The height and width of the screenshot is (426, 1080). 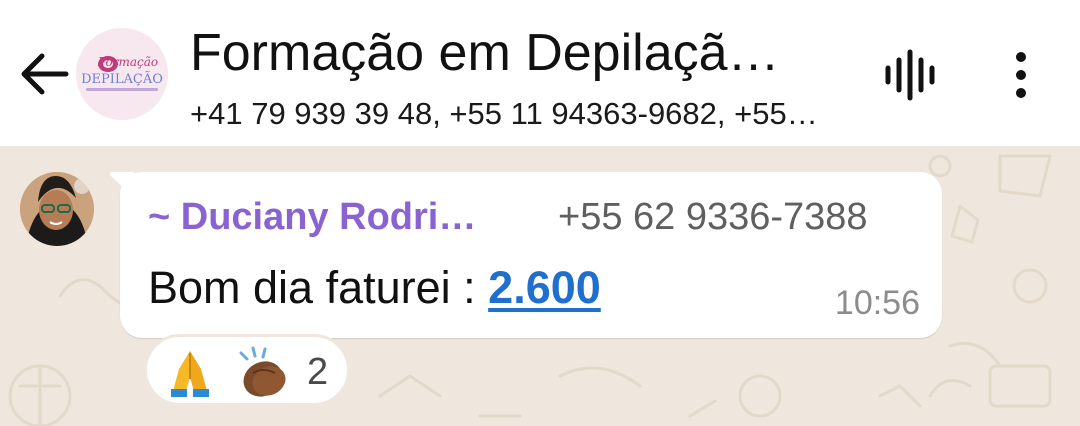 I want to click on sender-avatar, so click(x=57, y=209).